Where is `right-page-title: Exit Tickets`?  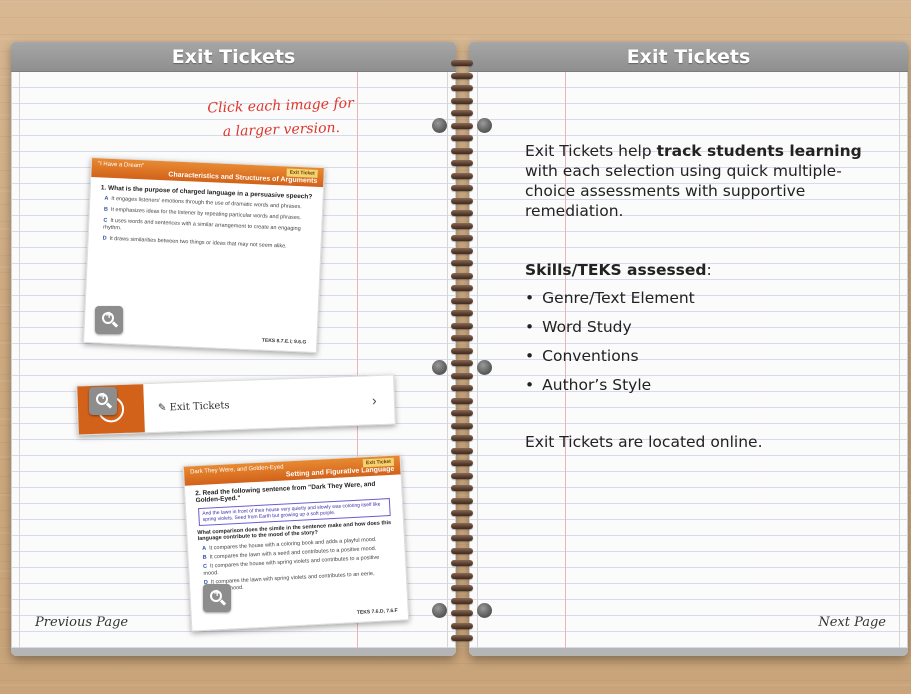
right-page-title: Exit Tickets is located at coordinates (688, 57).